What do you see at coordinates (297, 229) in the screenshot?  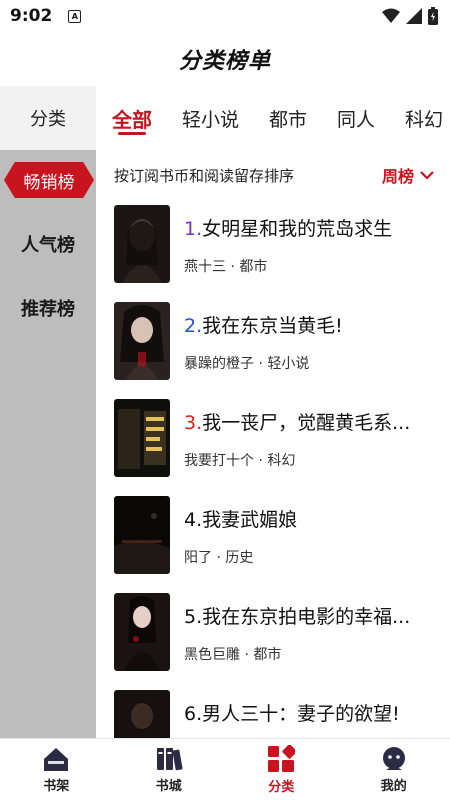 I see `book-title-text: 女明星和我的荒岛求生` at bounding box center [297, 229].